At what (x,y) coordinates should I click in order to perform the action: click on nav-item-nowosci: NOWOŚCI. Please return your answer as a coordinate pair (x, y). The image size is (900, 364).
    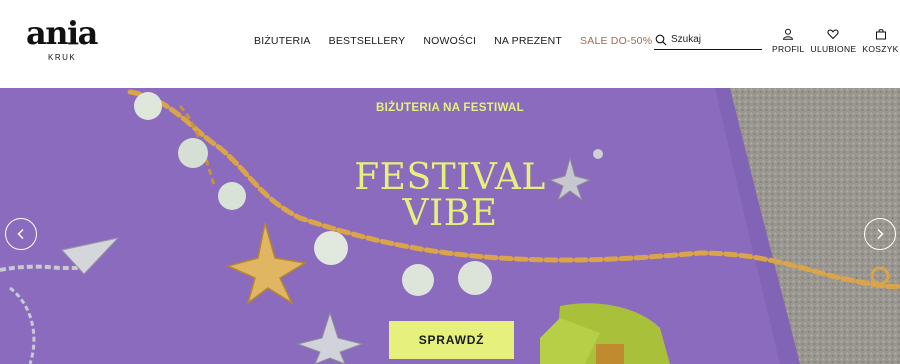
    Looking at the image, I should click on (449, 41).